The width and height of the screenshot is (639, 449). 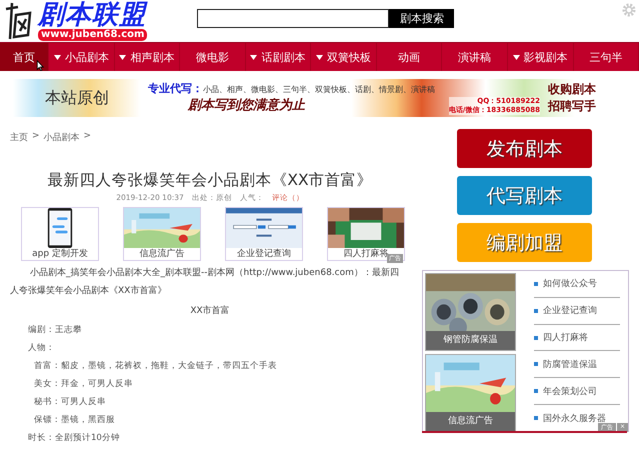 What do you see at coordinates (42, 348) in the screenshot?
I see `script-line: 人物：` at bounding box center [42, 348].